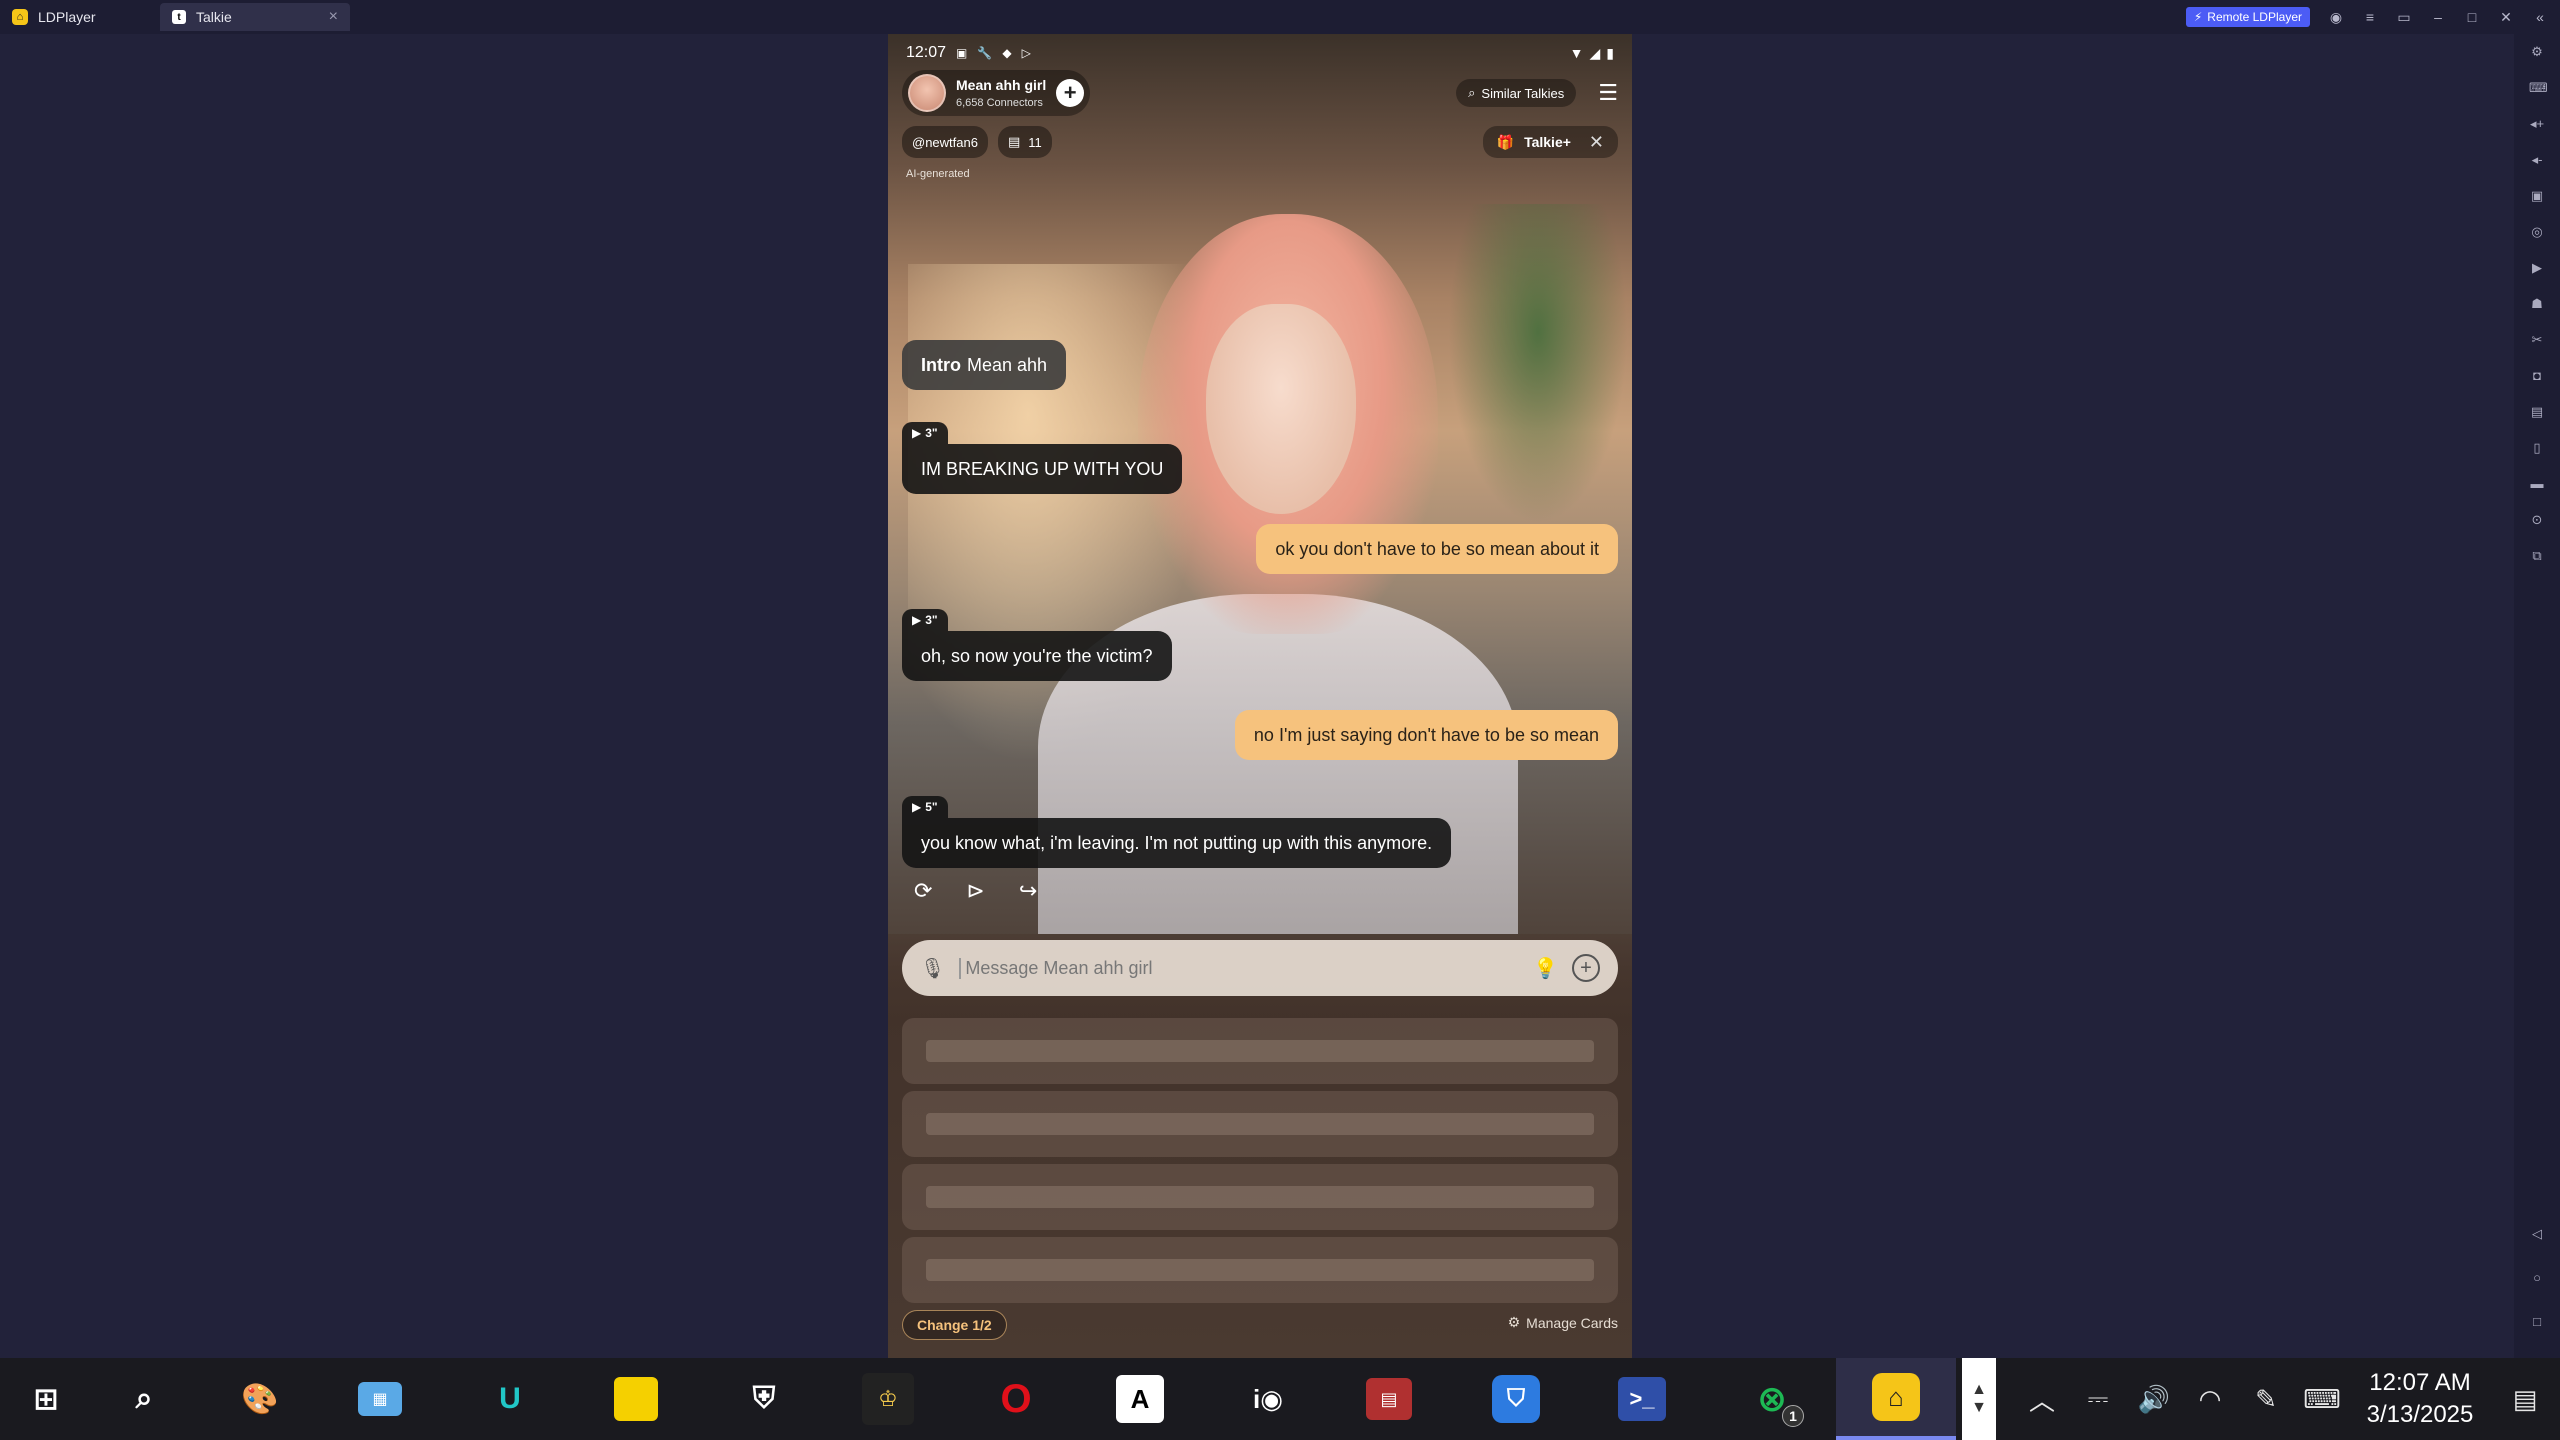 This screenshot has width=2560, height=1440. Describe the element at coordinates (2322, 1399) in the screenshot. I see `keyboard-icon: ⌨` at that location.